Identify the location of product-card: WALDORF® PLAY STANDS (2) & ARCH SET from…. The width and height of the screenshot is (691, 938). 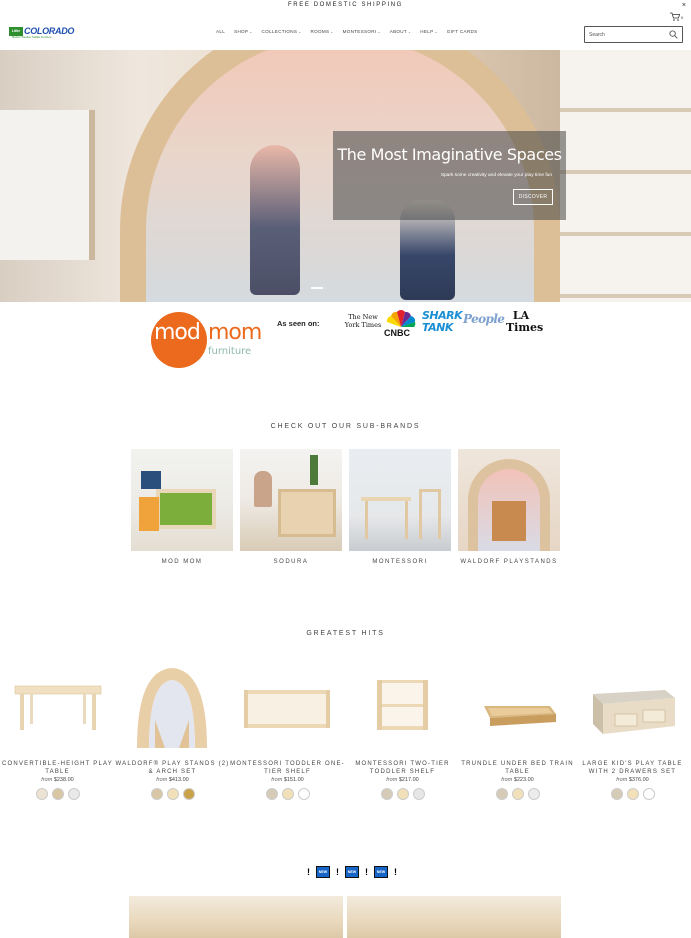
(172, 732).